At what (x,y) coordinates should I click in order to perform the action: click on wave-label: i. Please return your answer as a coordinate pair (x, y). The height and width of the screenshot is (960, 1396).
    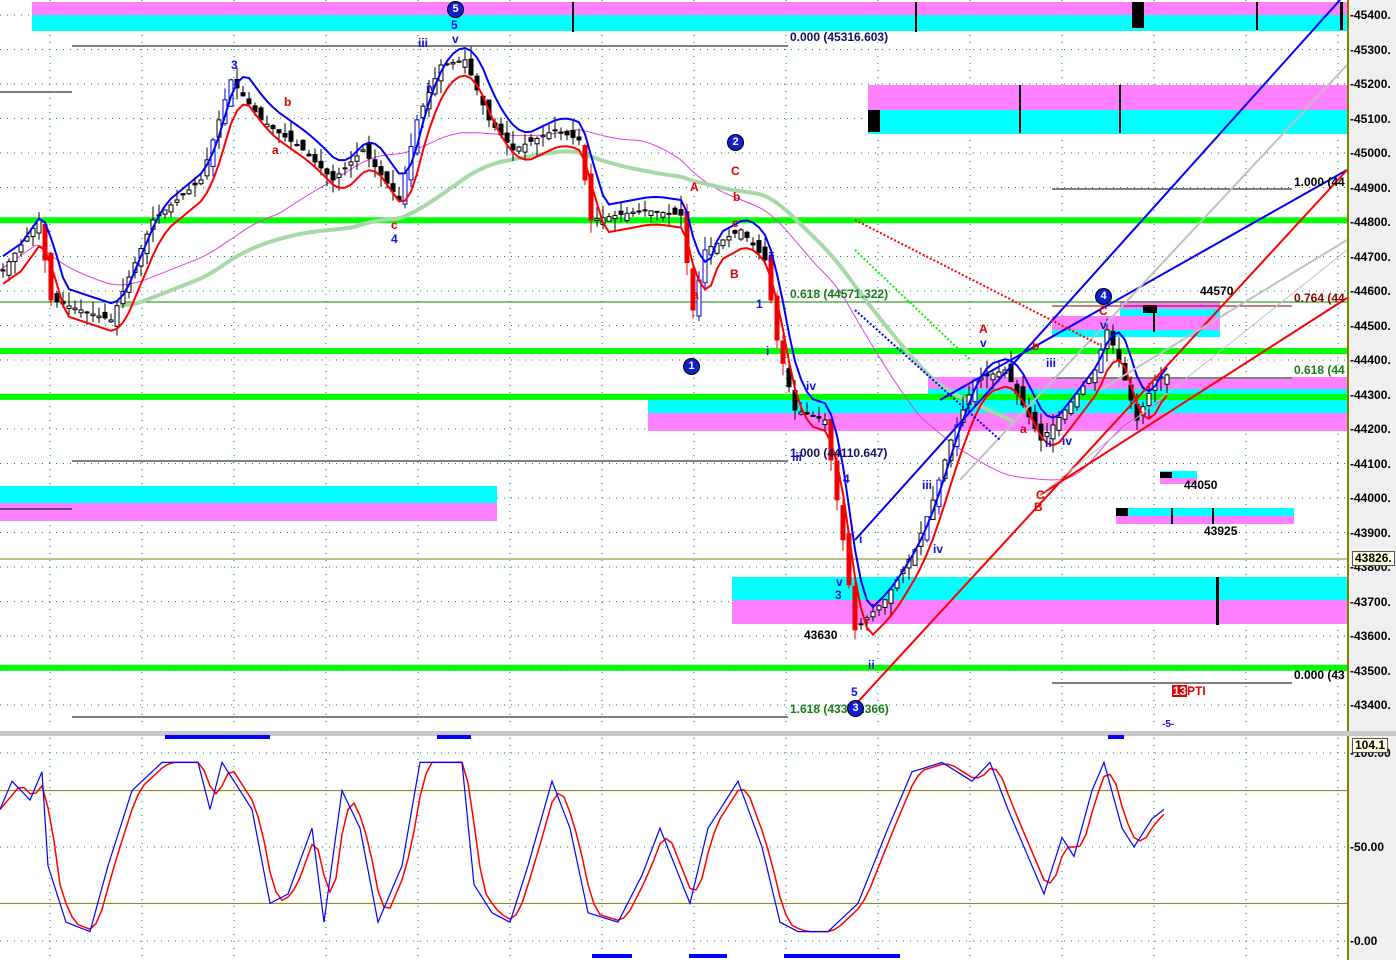
    Looking at the image, I should click on (768, 351).